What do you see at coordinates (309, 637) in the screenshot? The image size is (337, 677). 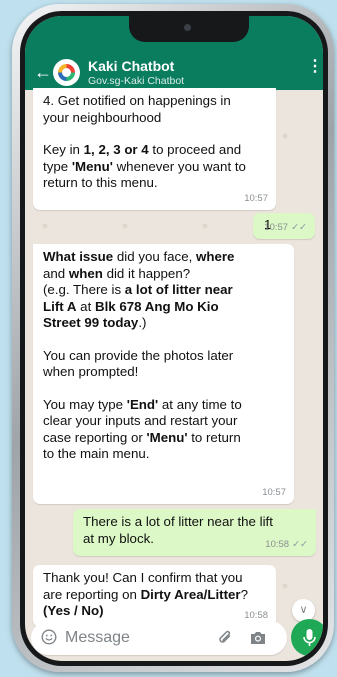 I see `mic-icon` at bounding box center [309, 637].